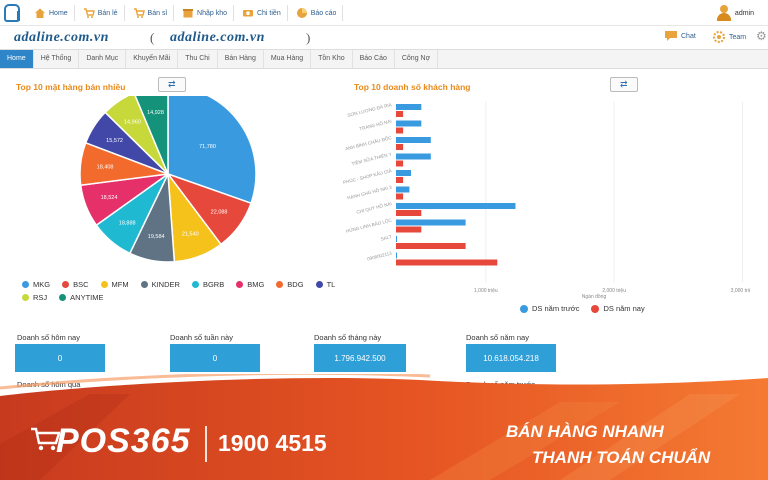 Image resolution: width=768 pixels, height=480 pixels. What do you see at coordinates (511, 358) in the screenshot?
I see `stat-value-year: 10.618.054.218` at bounding box center [511, 358].